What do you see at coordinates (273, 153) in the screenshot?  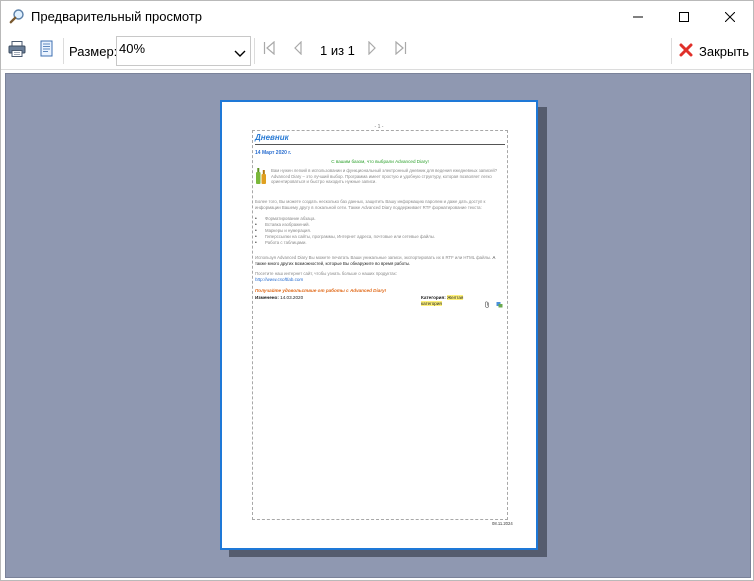 I see `entry-date: 14 Март 2020 г.` at bounding box center [273, 153].